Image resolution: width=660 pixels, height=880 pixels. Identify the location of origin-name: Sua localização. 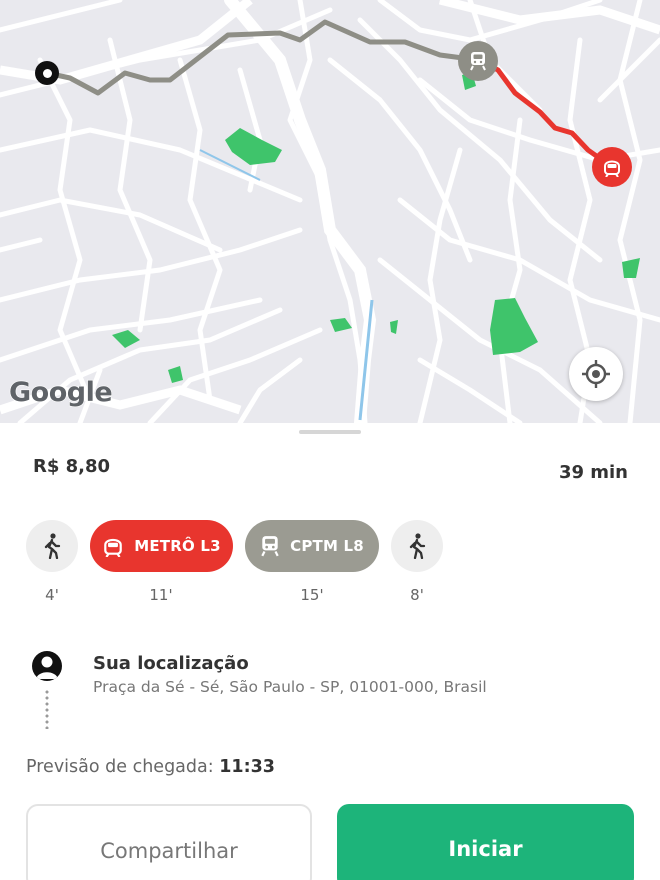
(171, 663).